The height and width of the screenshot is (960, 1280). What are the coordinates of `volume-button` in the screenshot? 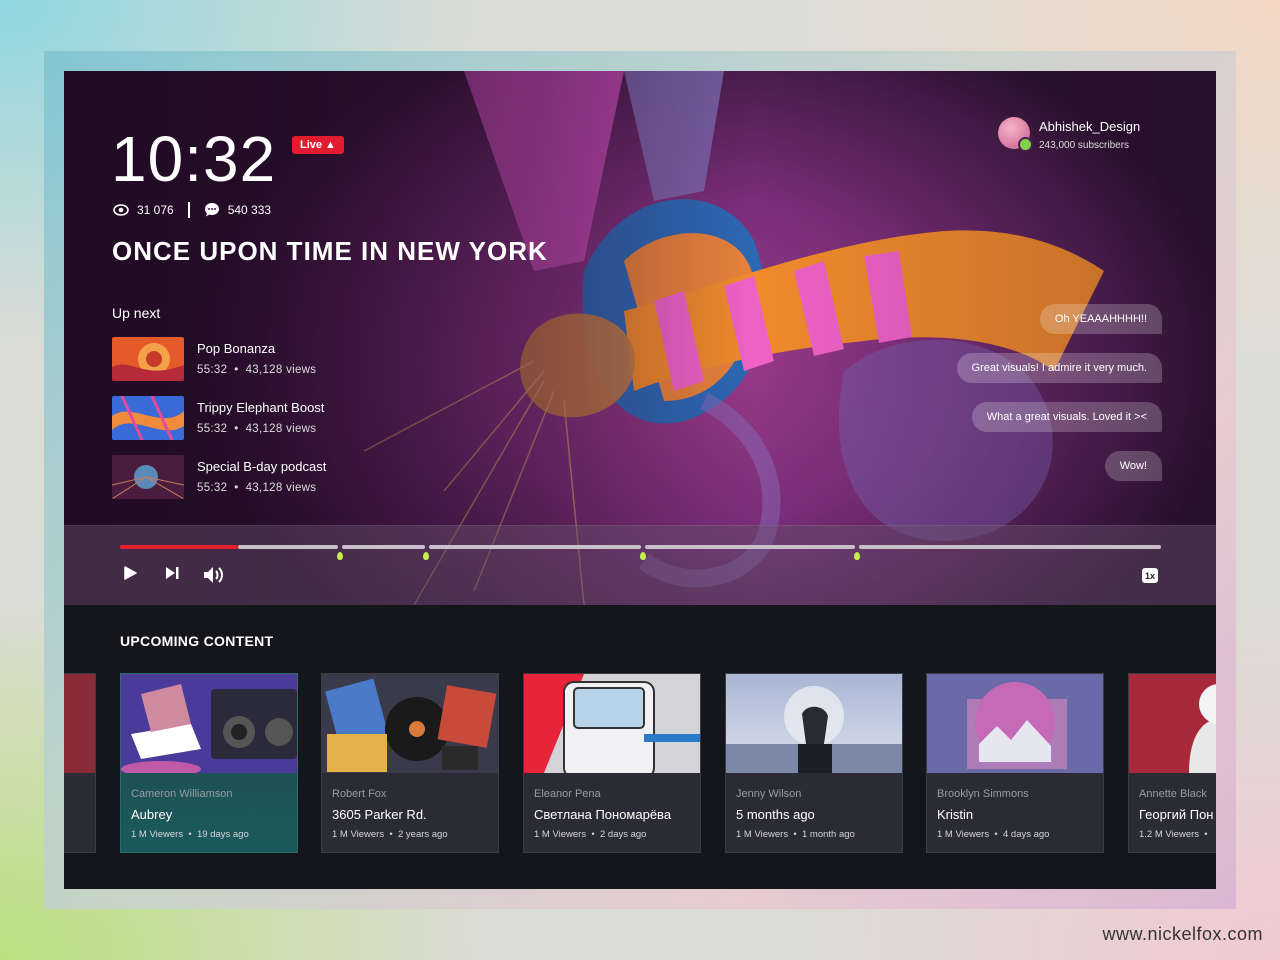 It's located at (215, 575).